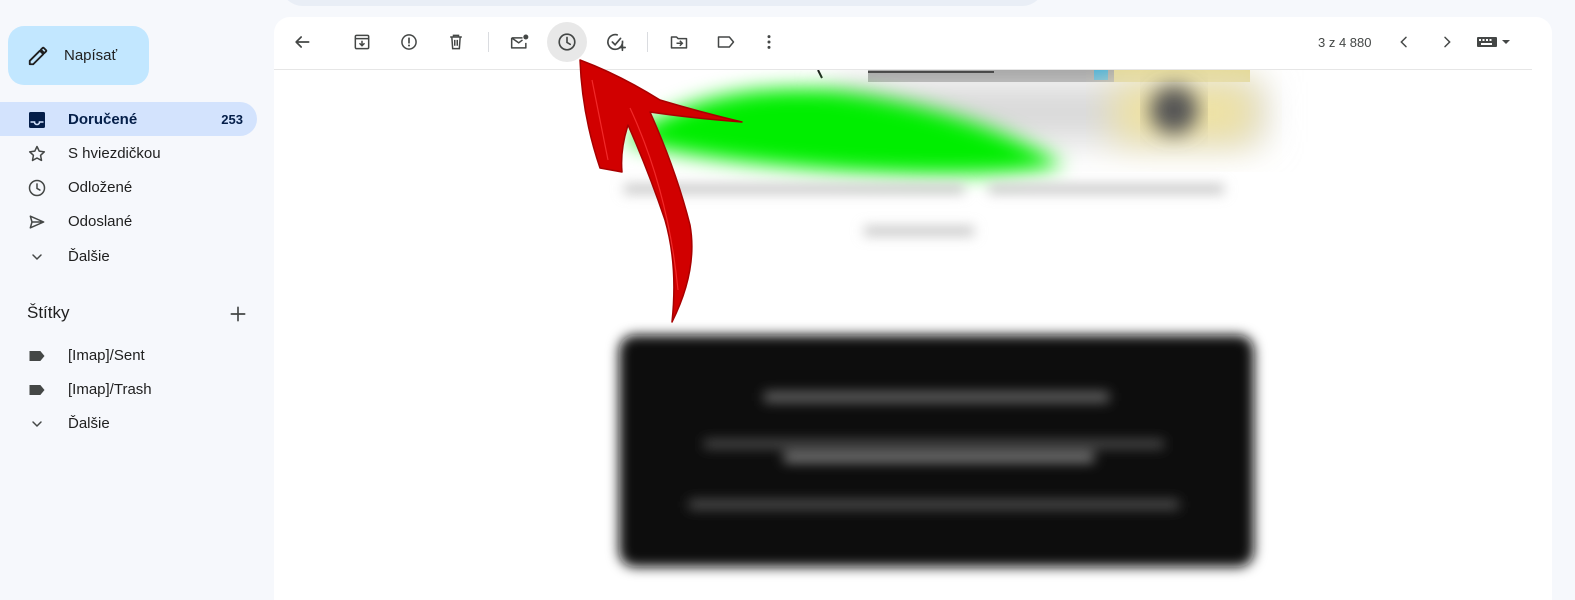  Describe the element at coordinates (38, 56) in the screenshot. I see `pencil-icon` at that location.